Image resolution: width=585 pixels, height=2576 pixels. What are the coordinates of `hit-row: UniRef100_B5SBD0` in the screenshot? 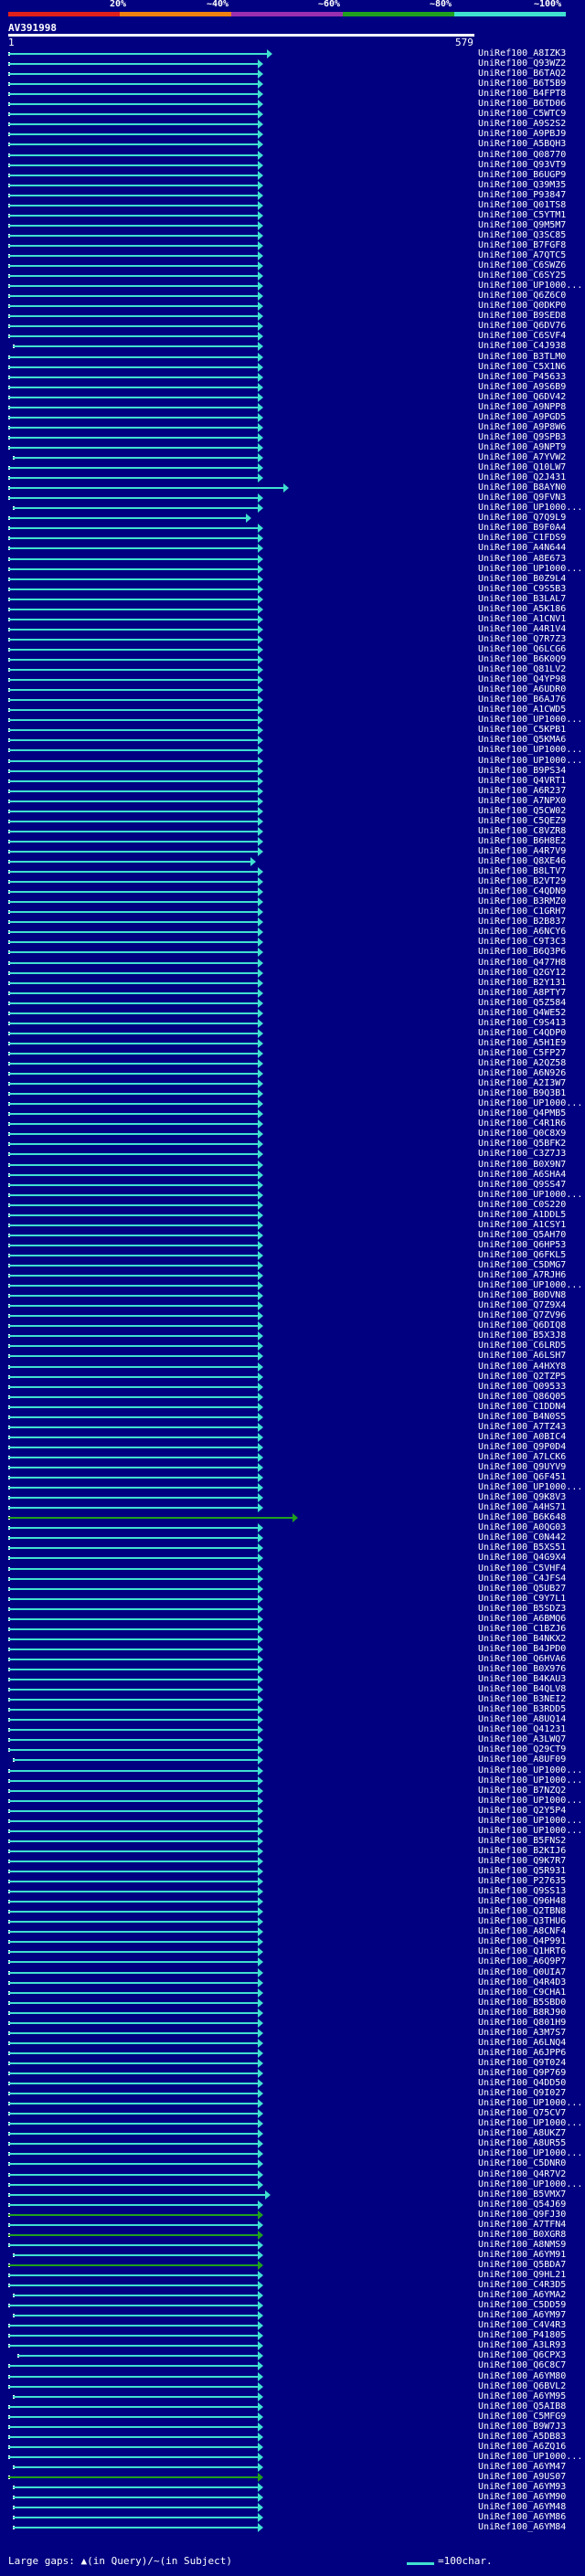 It's located at (293, 2003).